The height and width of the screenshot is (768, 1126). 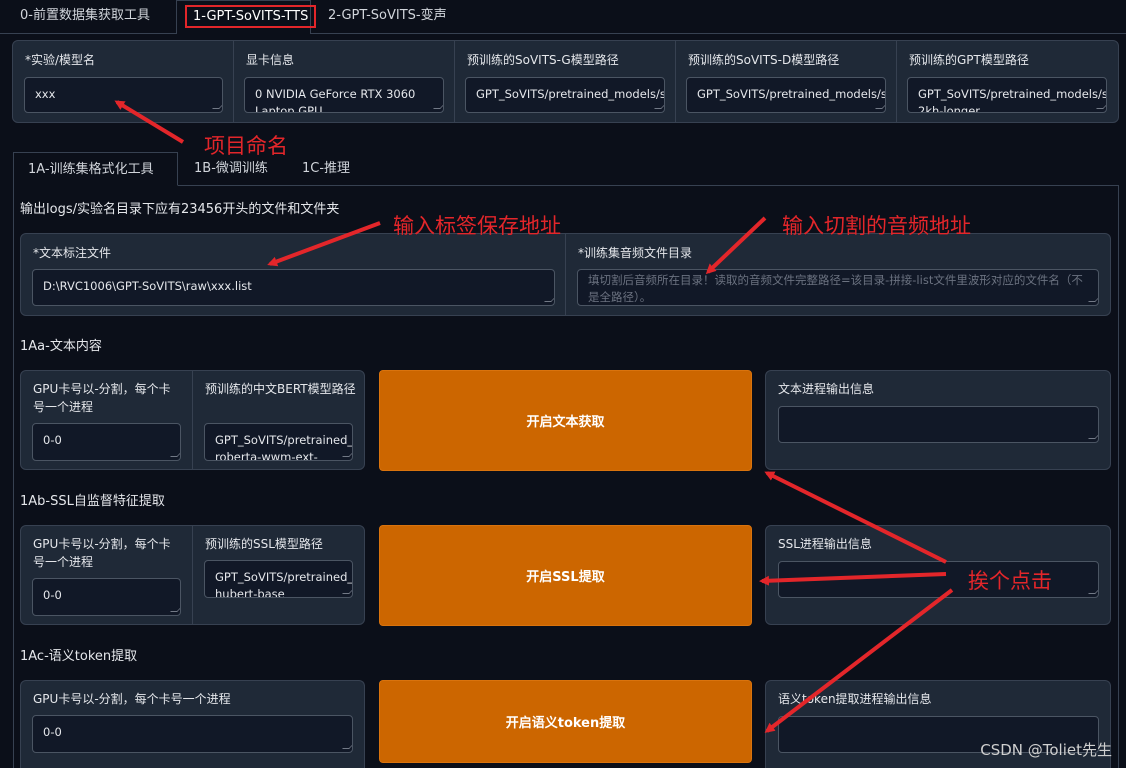 What do you see at coordinates (1046, 750) in the screenshot?
I see `watermark: CSDN @Toliet先生` at bounding box center [1046, 750].